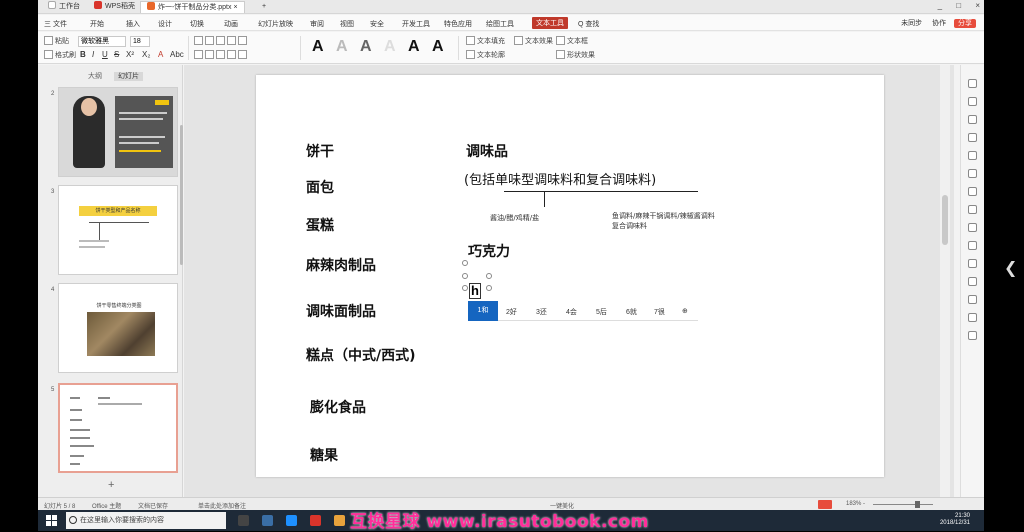 Image resolution: width=1024 pixels, height=532 pixels. What do you see at coordinates (339, 520) in the screenshot?
I see `folder-icon` at bounding box center [339, 520].